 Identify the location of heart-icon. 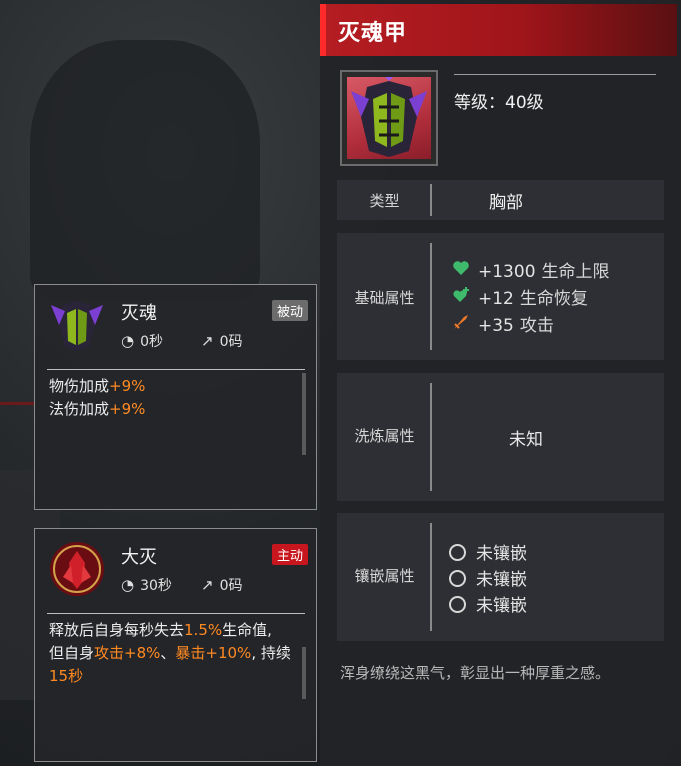
(461, 268).